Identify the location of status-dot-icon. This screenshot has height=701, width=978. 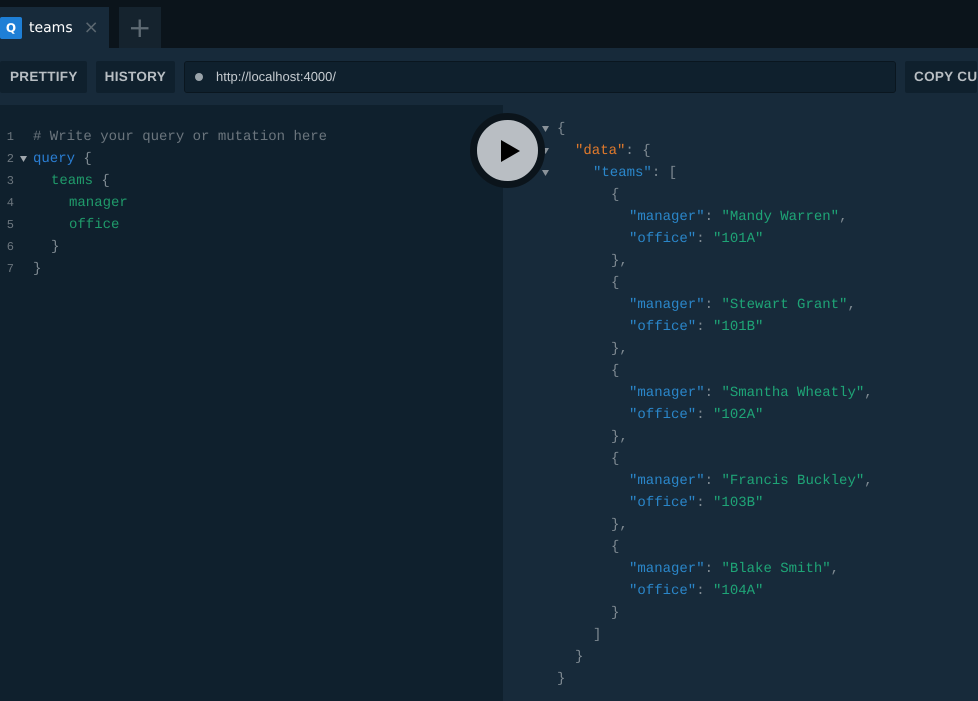
(199, 76).